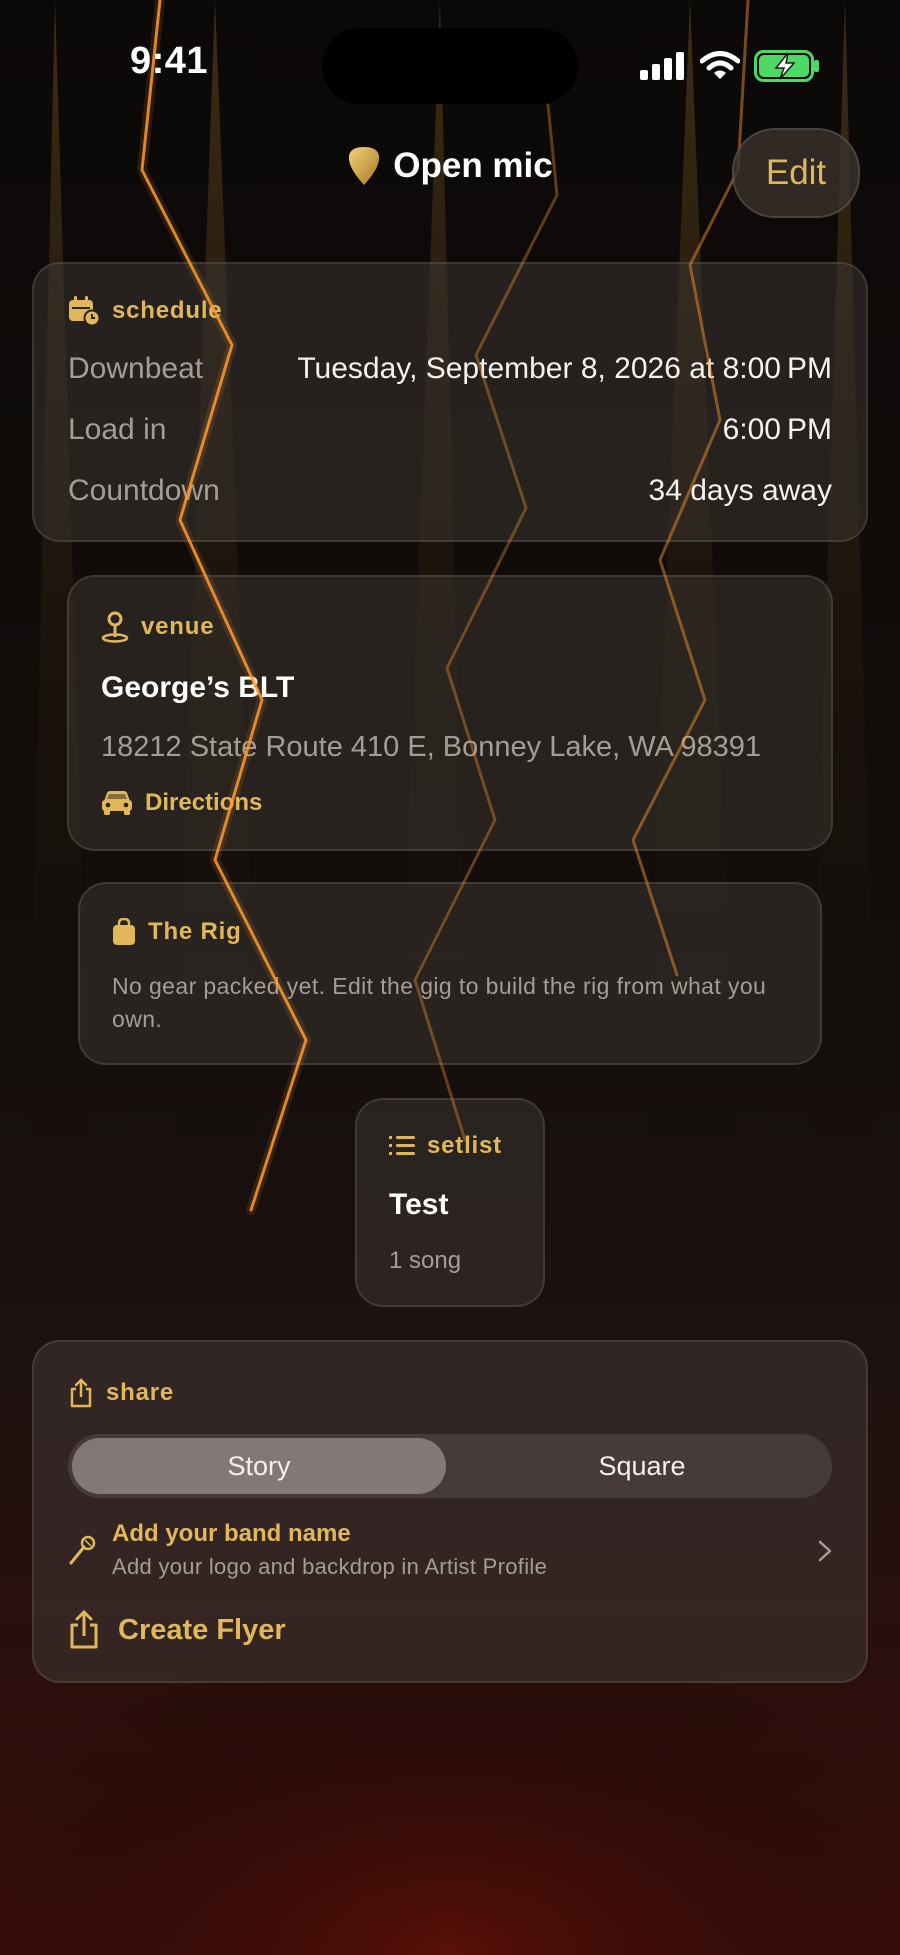  I want to click on setlist-count: 1 song, so click(425, 1260).